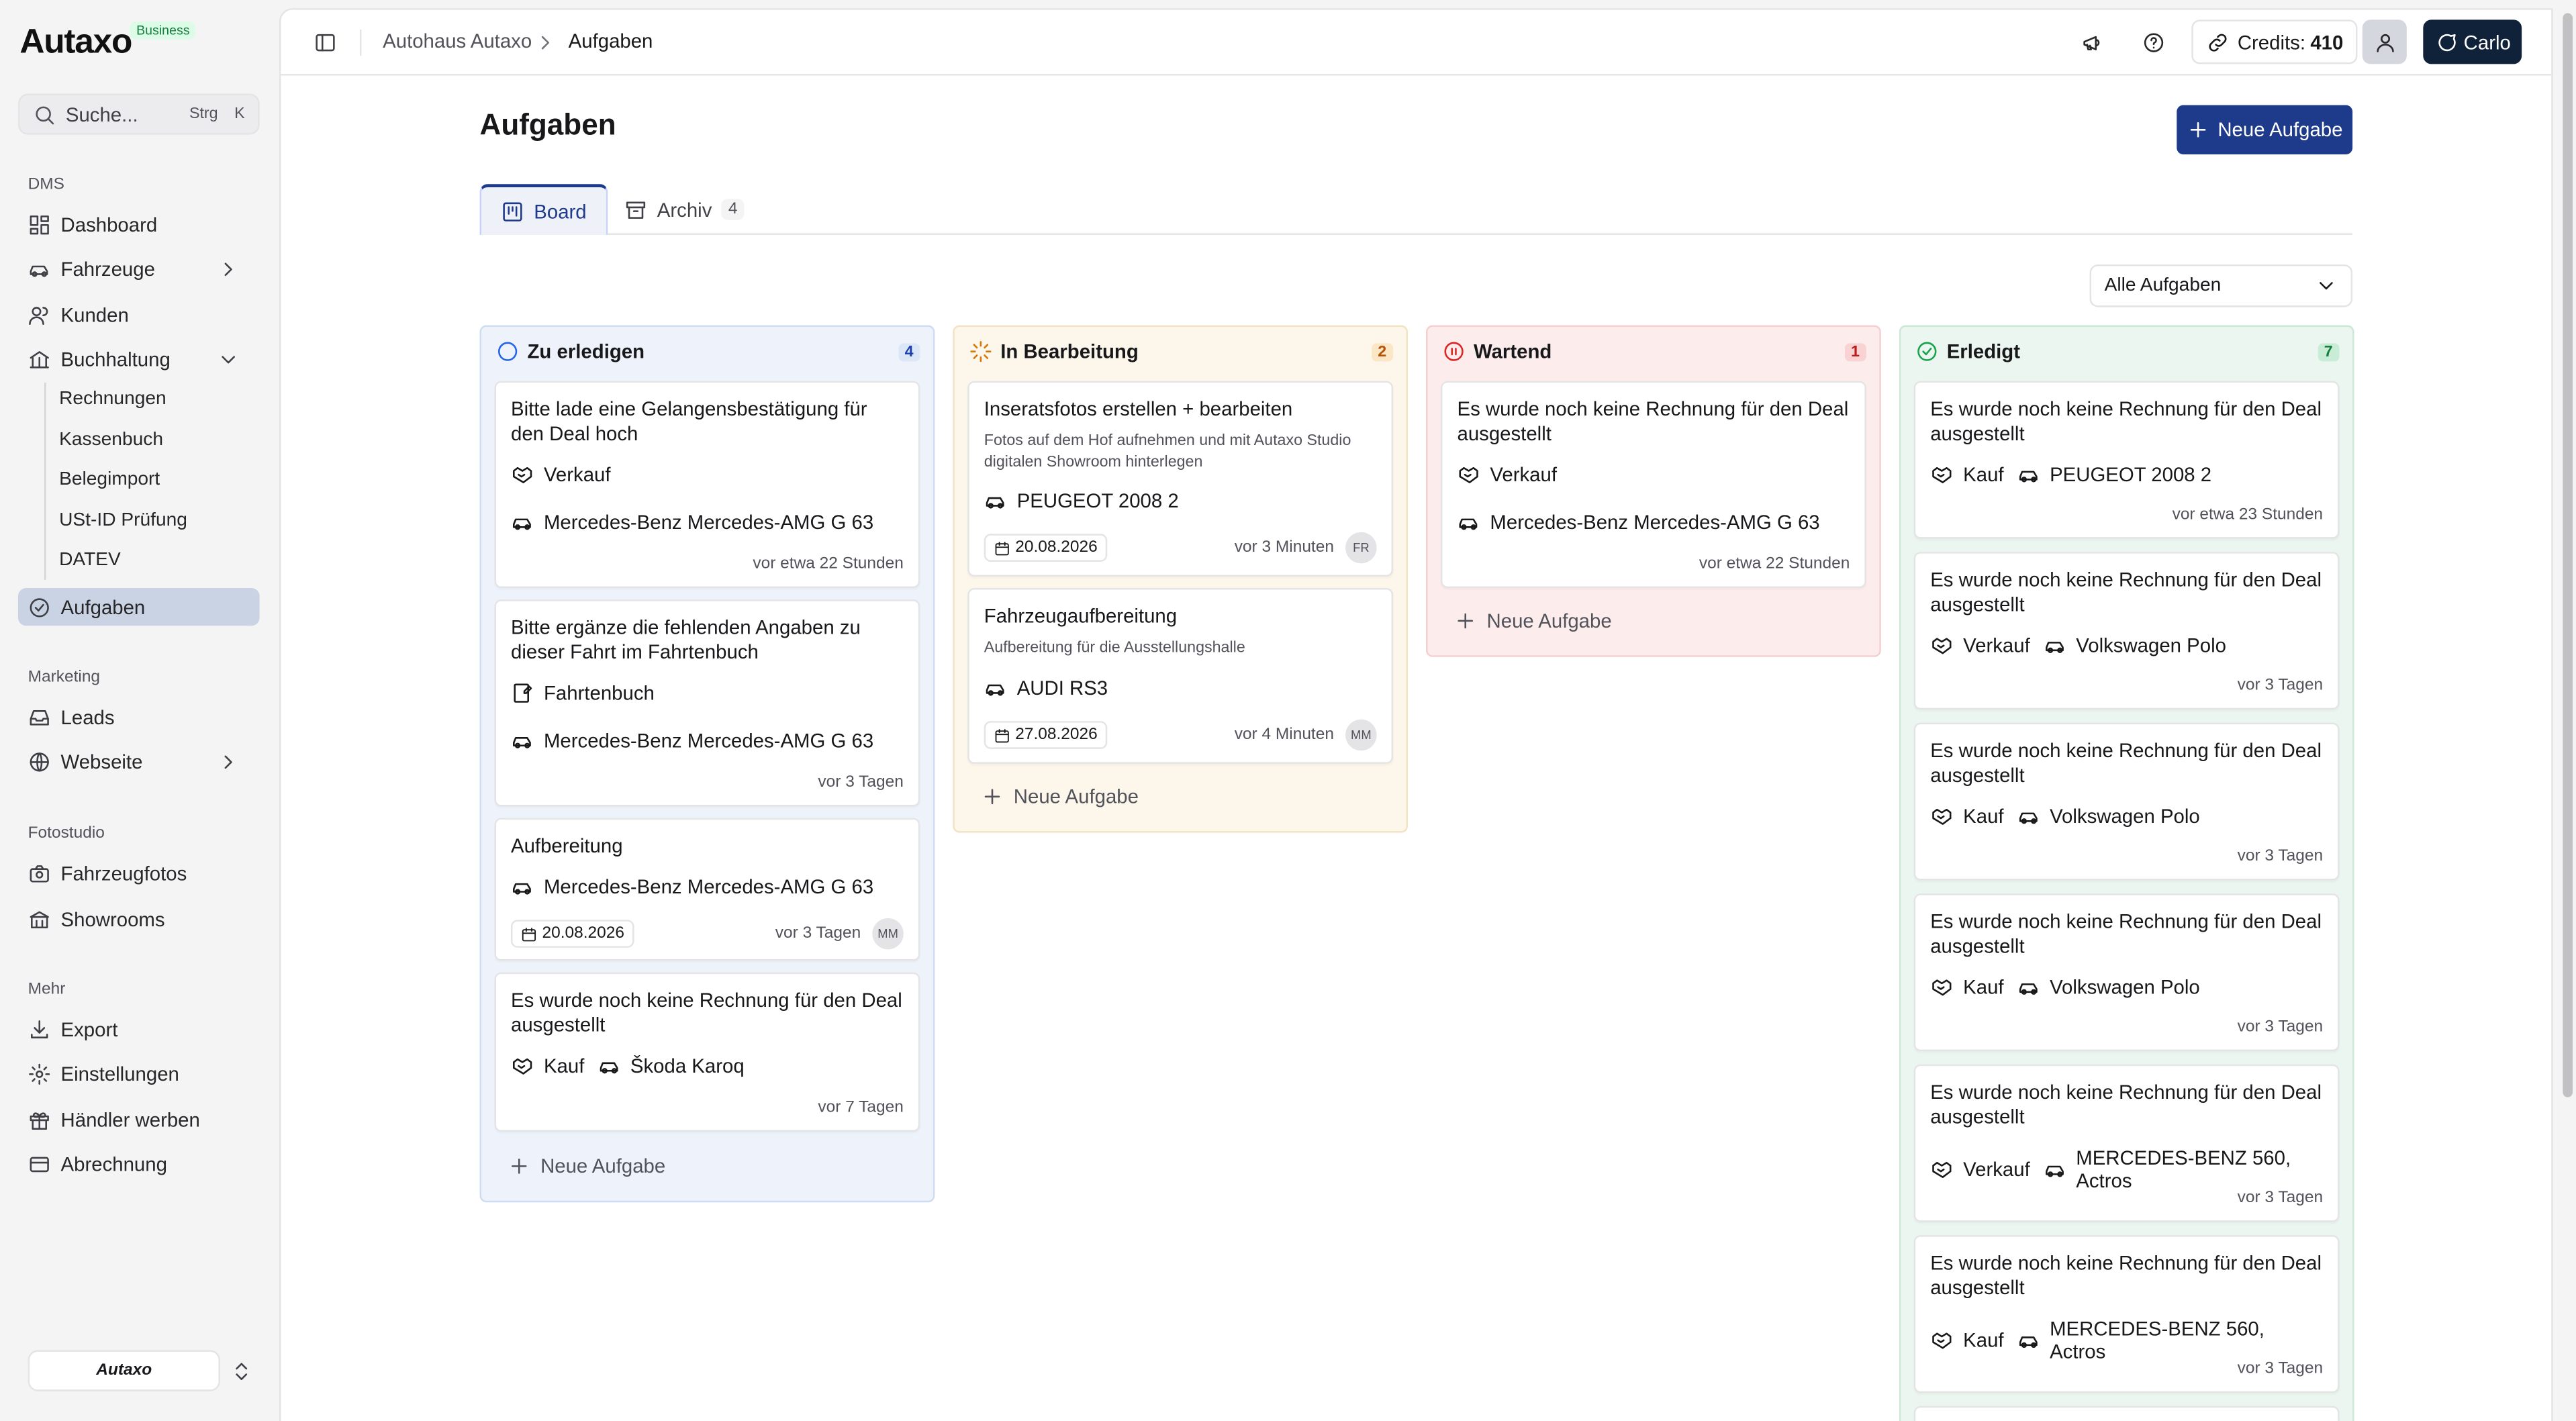 Image resolution: width=2576 pixels, height=1421 pixels. Describe the element at coordinates (118, 40) in the screenshot. I see `app-logo: Autaxo Business` at that location.